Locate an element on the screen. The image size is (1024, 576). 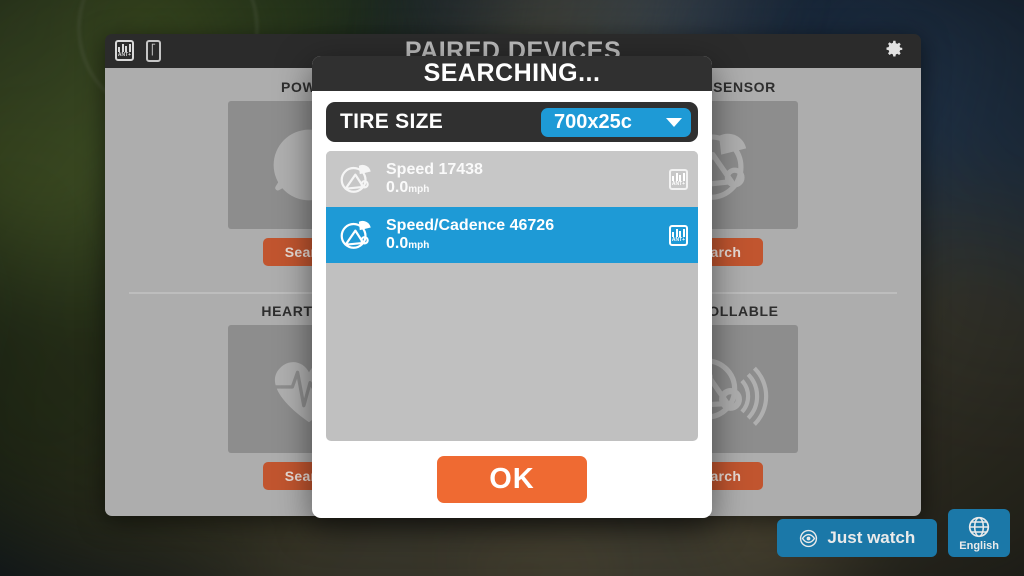
protocol-icons: ANT+ ⎡ is located at coordinates (138, 51).